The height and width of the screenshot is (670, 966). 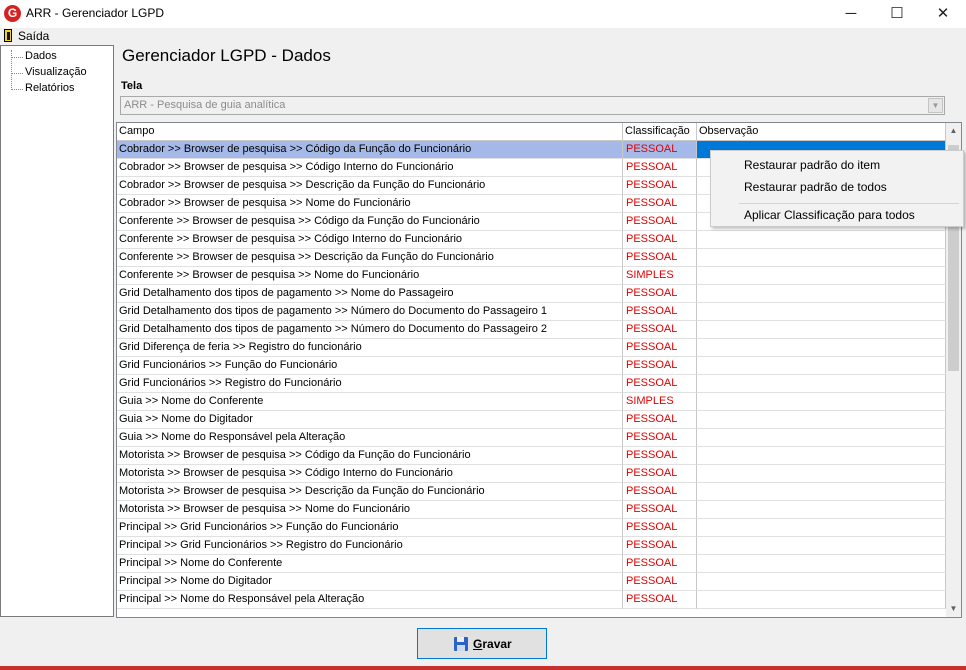 What do you see at coordinates (482, 643) in the screenshot?
I see `save-button: Gravar` at bounding box center [482, 643].